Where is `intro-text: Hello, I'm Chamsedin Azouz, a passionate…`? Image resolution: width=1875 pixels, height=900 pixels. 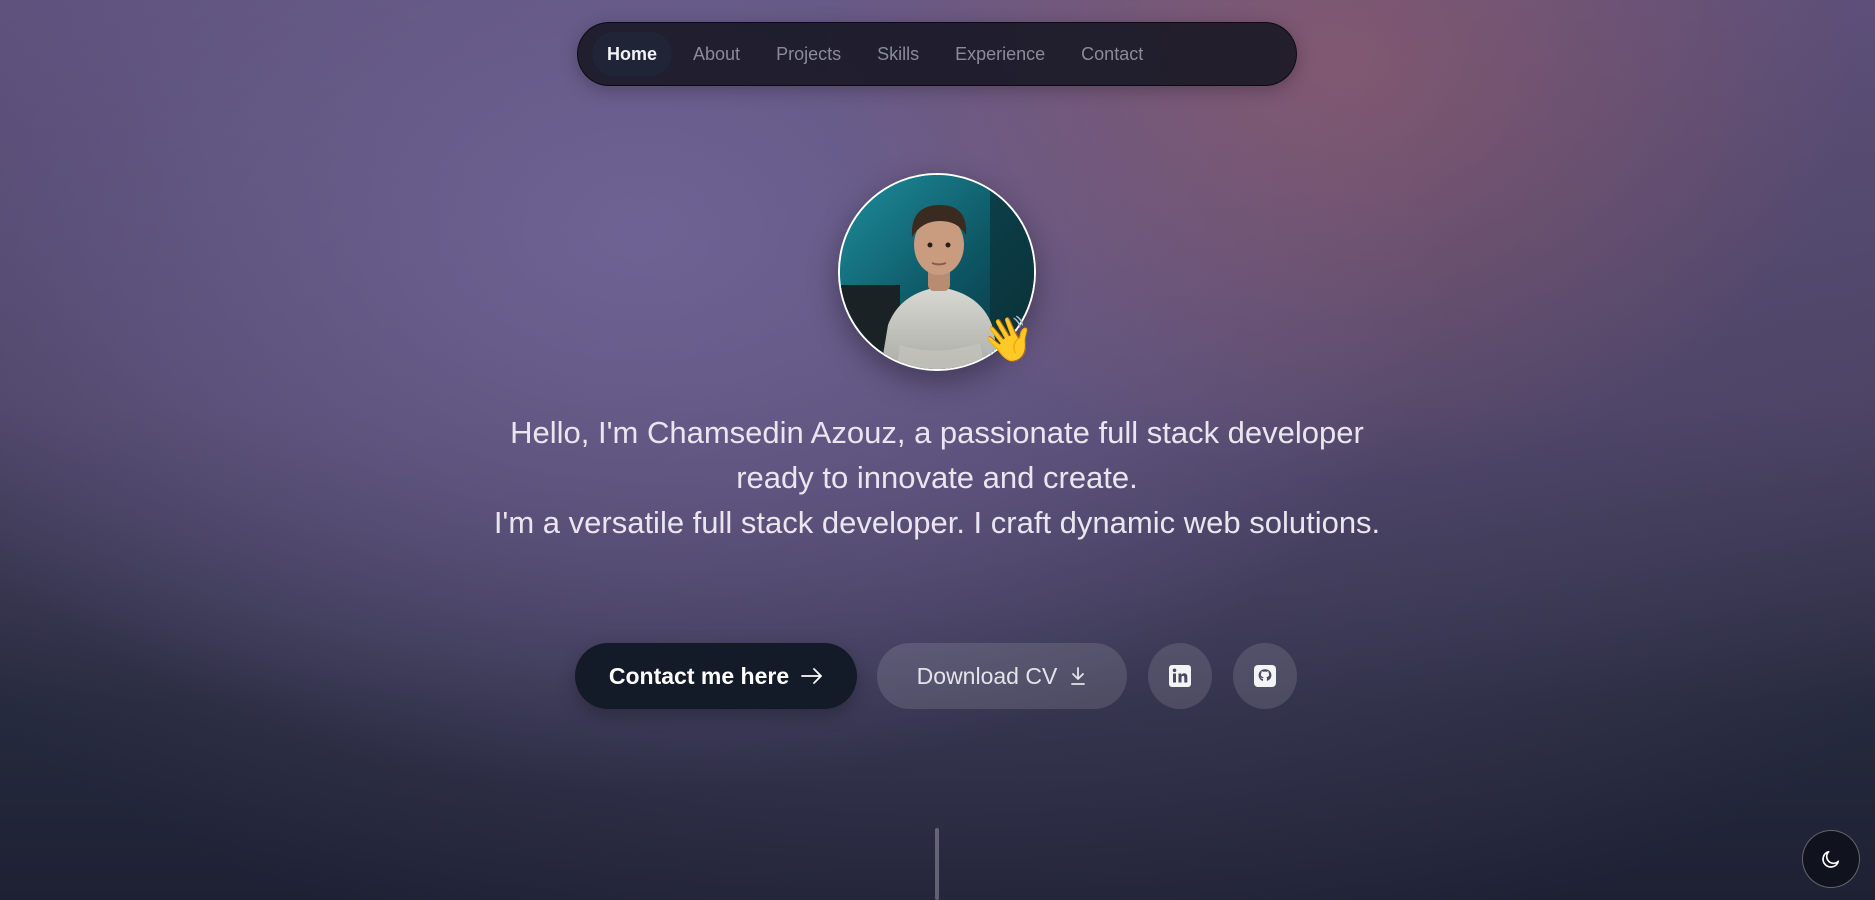
intro-text: Hello, I'm Chamsedin Azouz, a passionate… is located at coordinates (937, 477).